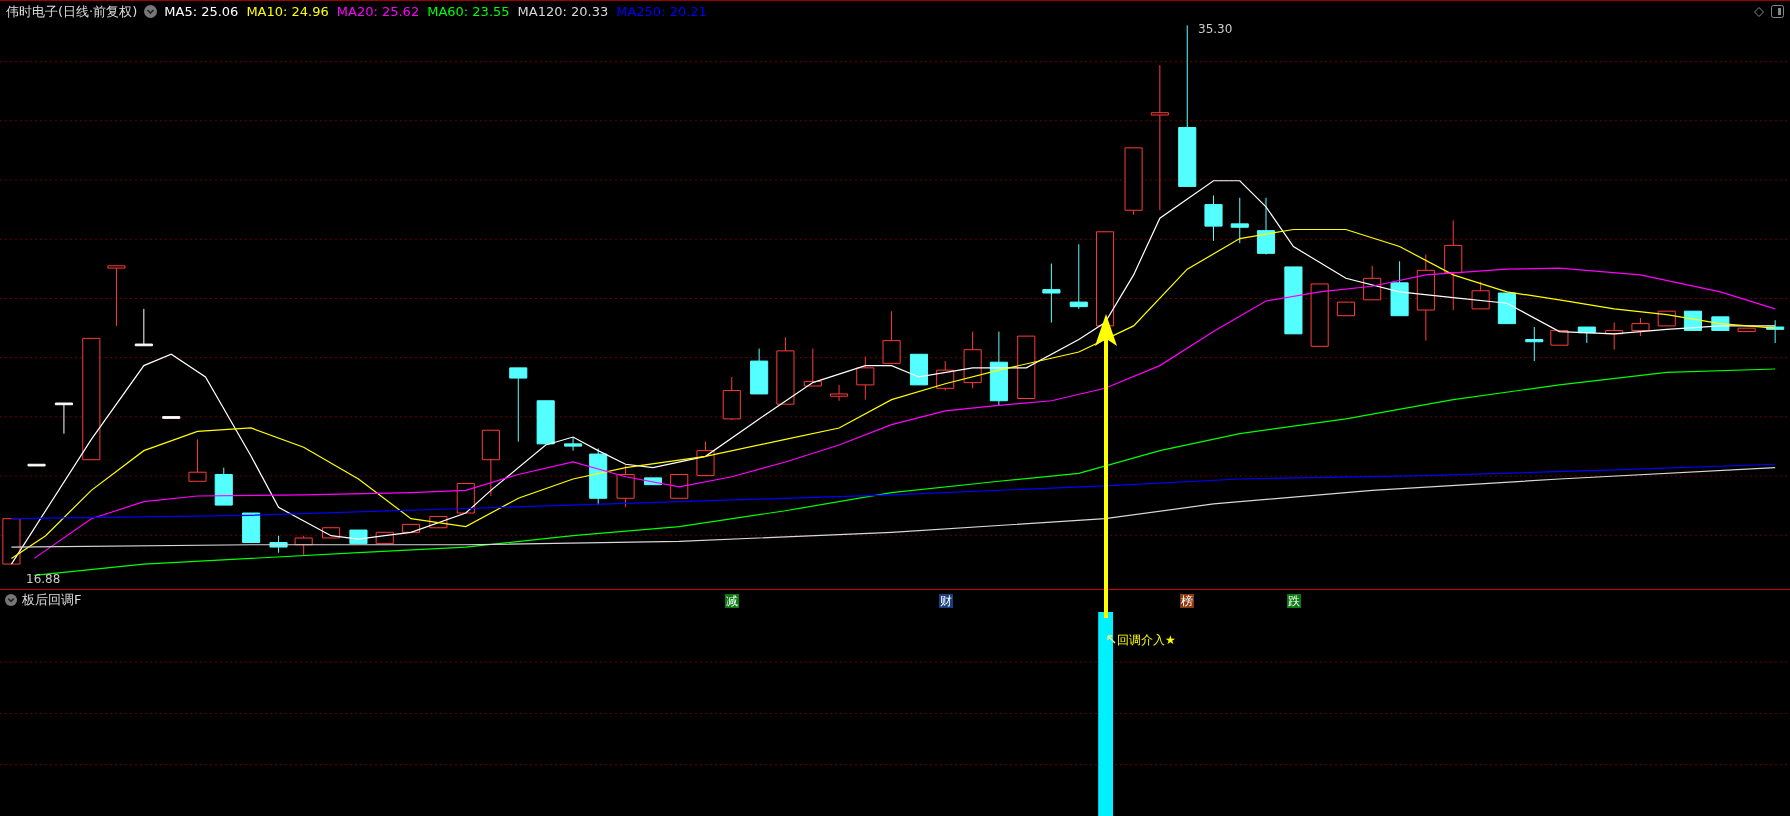 The height and width of the screenshot is (816, 1790). Describe the element at coordinates (732, 601) in the screenshot. I see `signal-tag: 减` at that location.